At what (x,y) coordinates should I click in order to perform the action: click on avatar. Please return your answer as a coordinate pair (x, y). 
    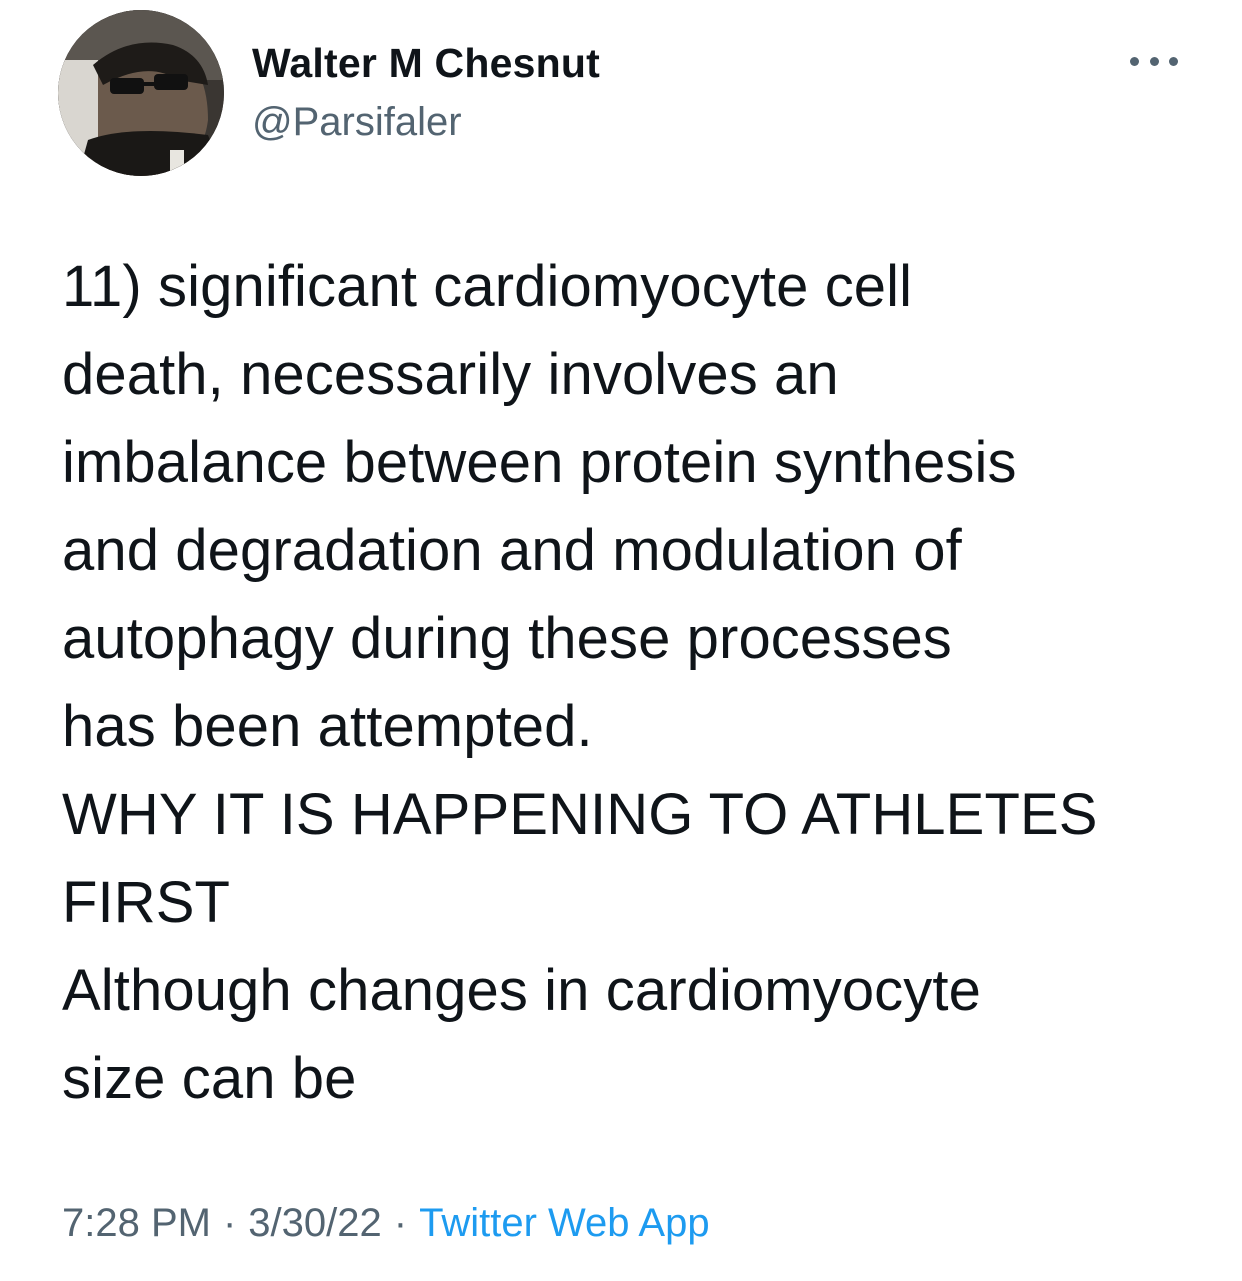
    Looking at the image, I should click on (141, 93).